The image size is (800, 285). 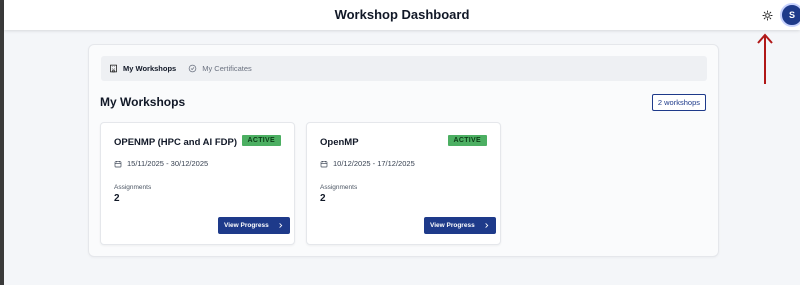 I want to click on page-title: Workshop Dashboard, so click(x=402, y=14).